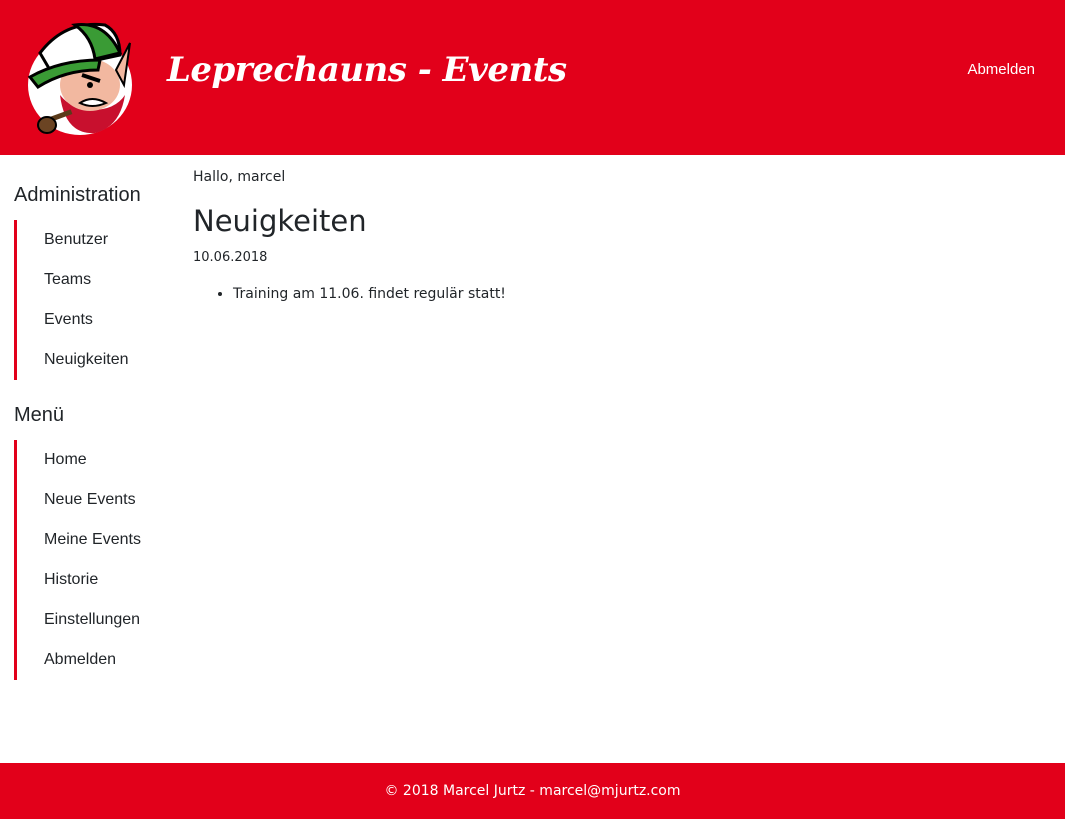 The width and height of the screenshot is (1065, 819). What do you see at coordinates (90, 360) in the screenshot?
I see `sidebar-item-neuigkeiten: Neuigkeiten` at bounding box center [90, 360].